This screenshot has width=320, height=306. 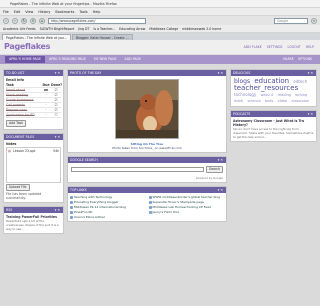 I want to click on menu-history: History, so click(x=44, y=12).